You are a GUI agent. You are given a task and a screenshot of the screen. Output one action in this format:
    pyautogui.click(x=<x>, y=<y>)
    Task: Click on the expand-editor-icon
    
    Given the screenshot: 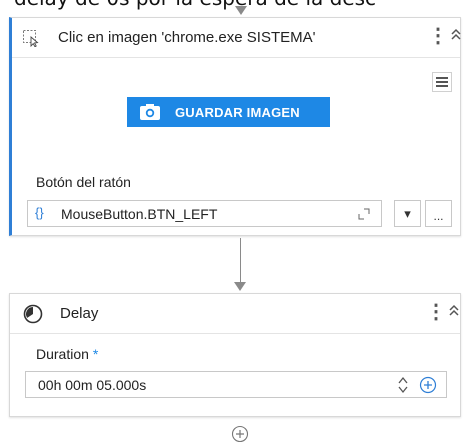 What is the action you would take?
    pyautogui.click(x=364, y=215)
    